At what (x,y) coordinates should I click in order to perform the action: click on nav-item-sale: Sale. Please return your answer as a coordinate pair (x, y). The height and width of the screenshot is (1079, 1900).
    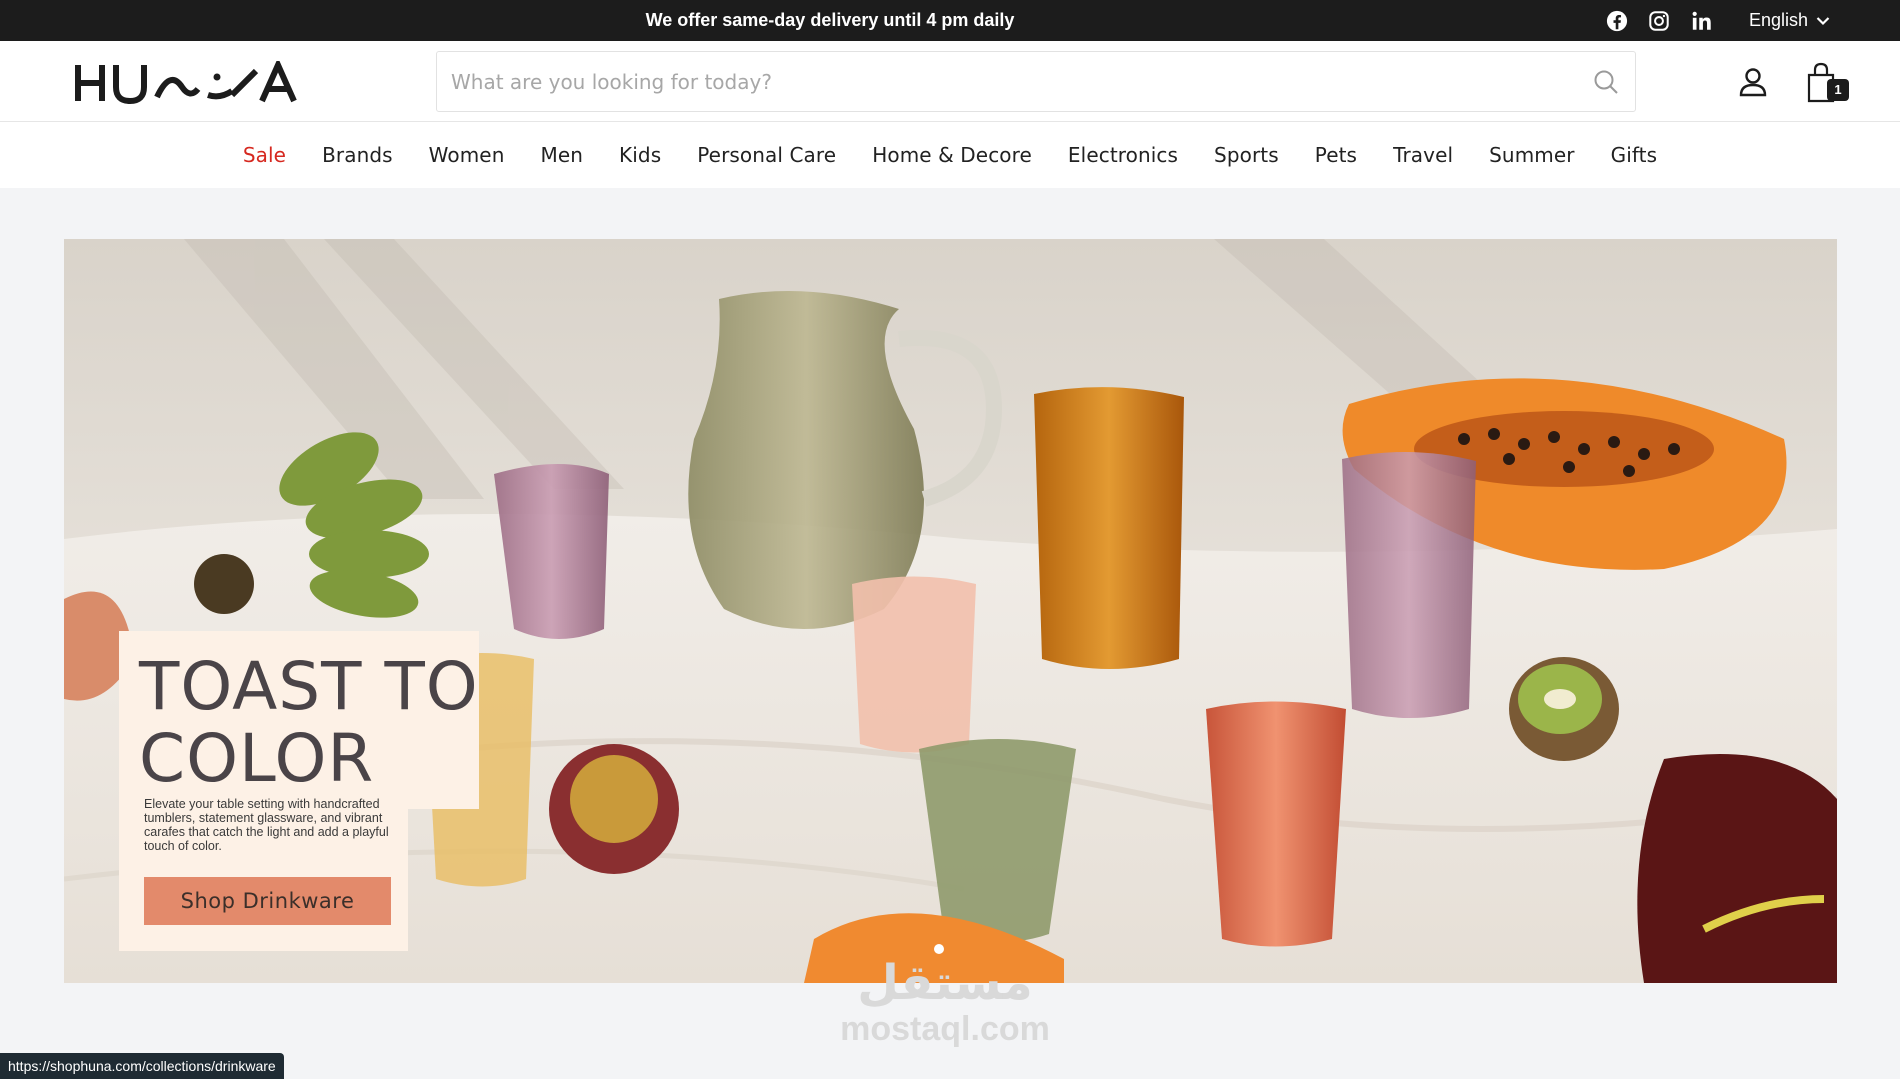
    Looking at the image, I should click on (264, 155).